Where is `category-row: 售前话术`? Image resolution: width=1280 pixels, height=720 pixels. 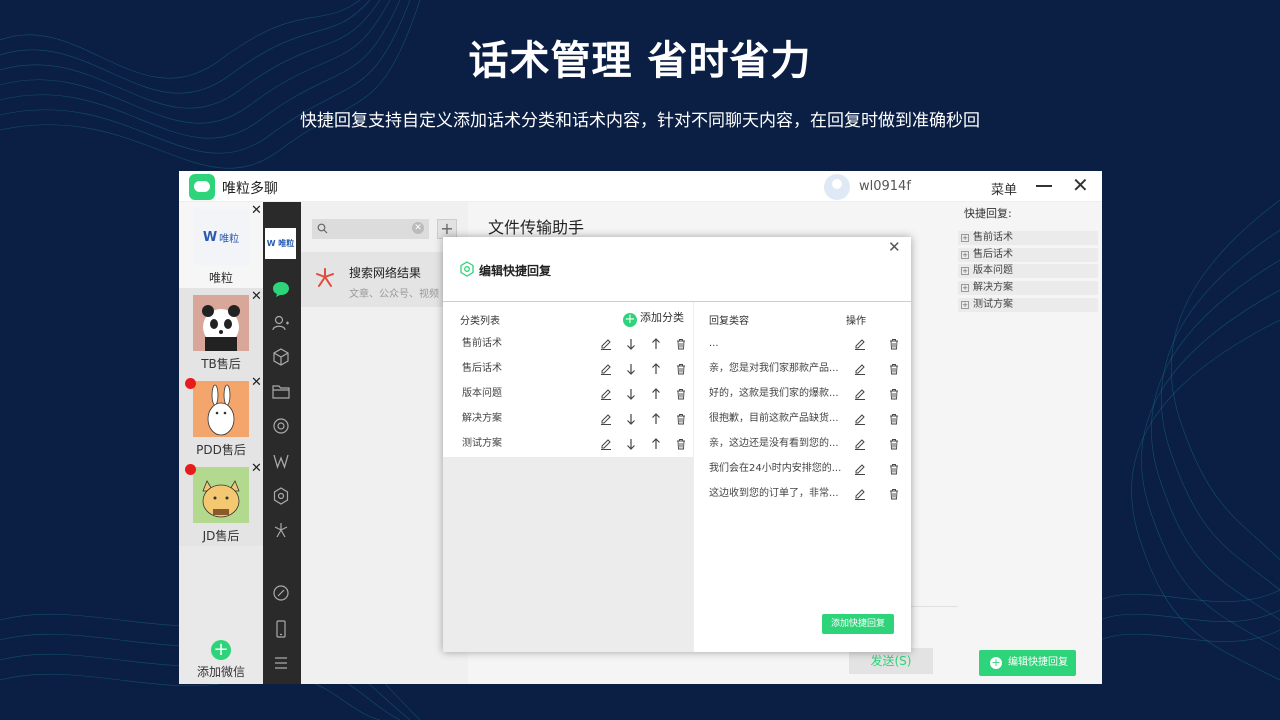 category-row: 售前话术 is located at coordinates (482, 344).